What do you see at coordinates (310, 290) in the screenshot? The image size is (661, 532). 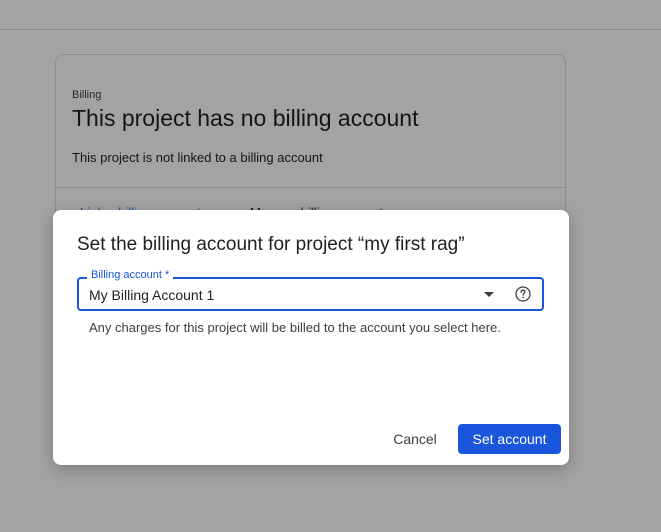 I see `billing-account-select: Billing account * My Billing Account 1` at bounding box center [310, 290].